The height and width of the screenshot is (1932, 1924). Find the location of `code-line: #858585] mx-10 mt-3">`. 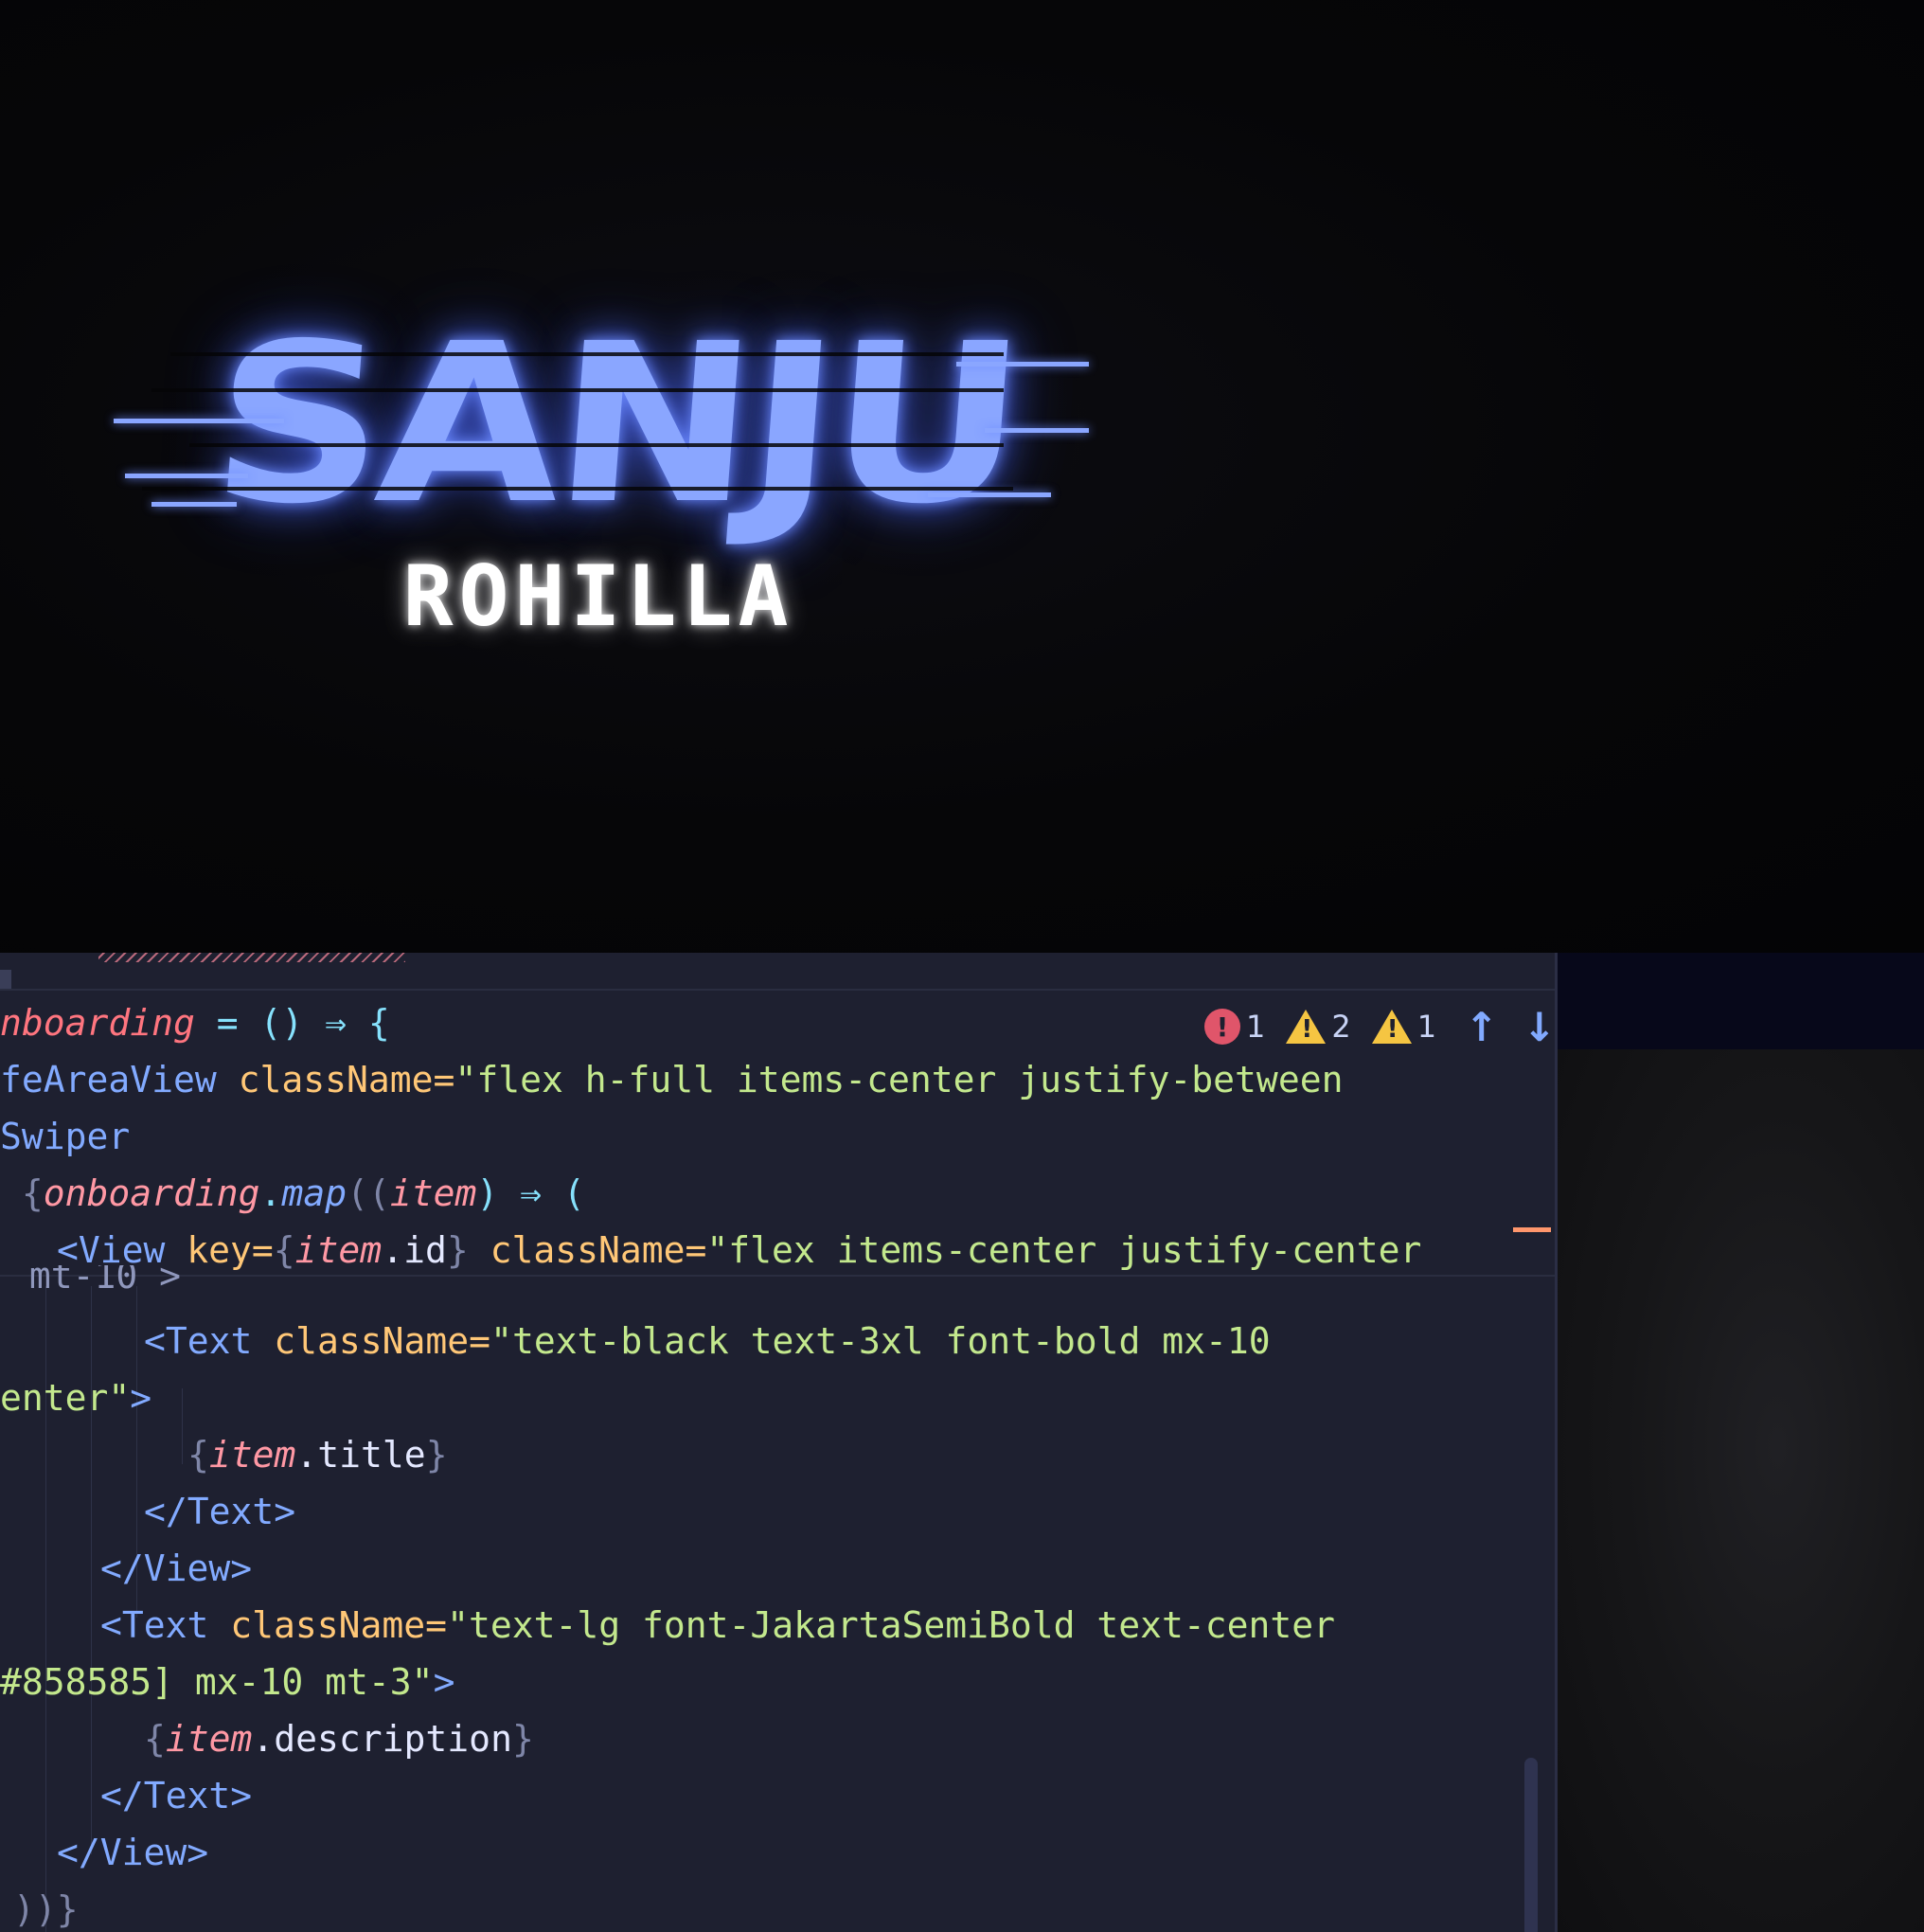

code-line: #858585] mx-10 mt-3"> is located at coordinates (227, 1682).